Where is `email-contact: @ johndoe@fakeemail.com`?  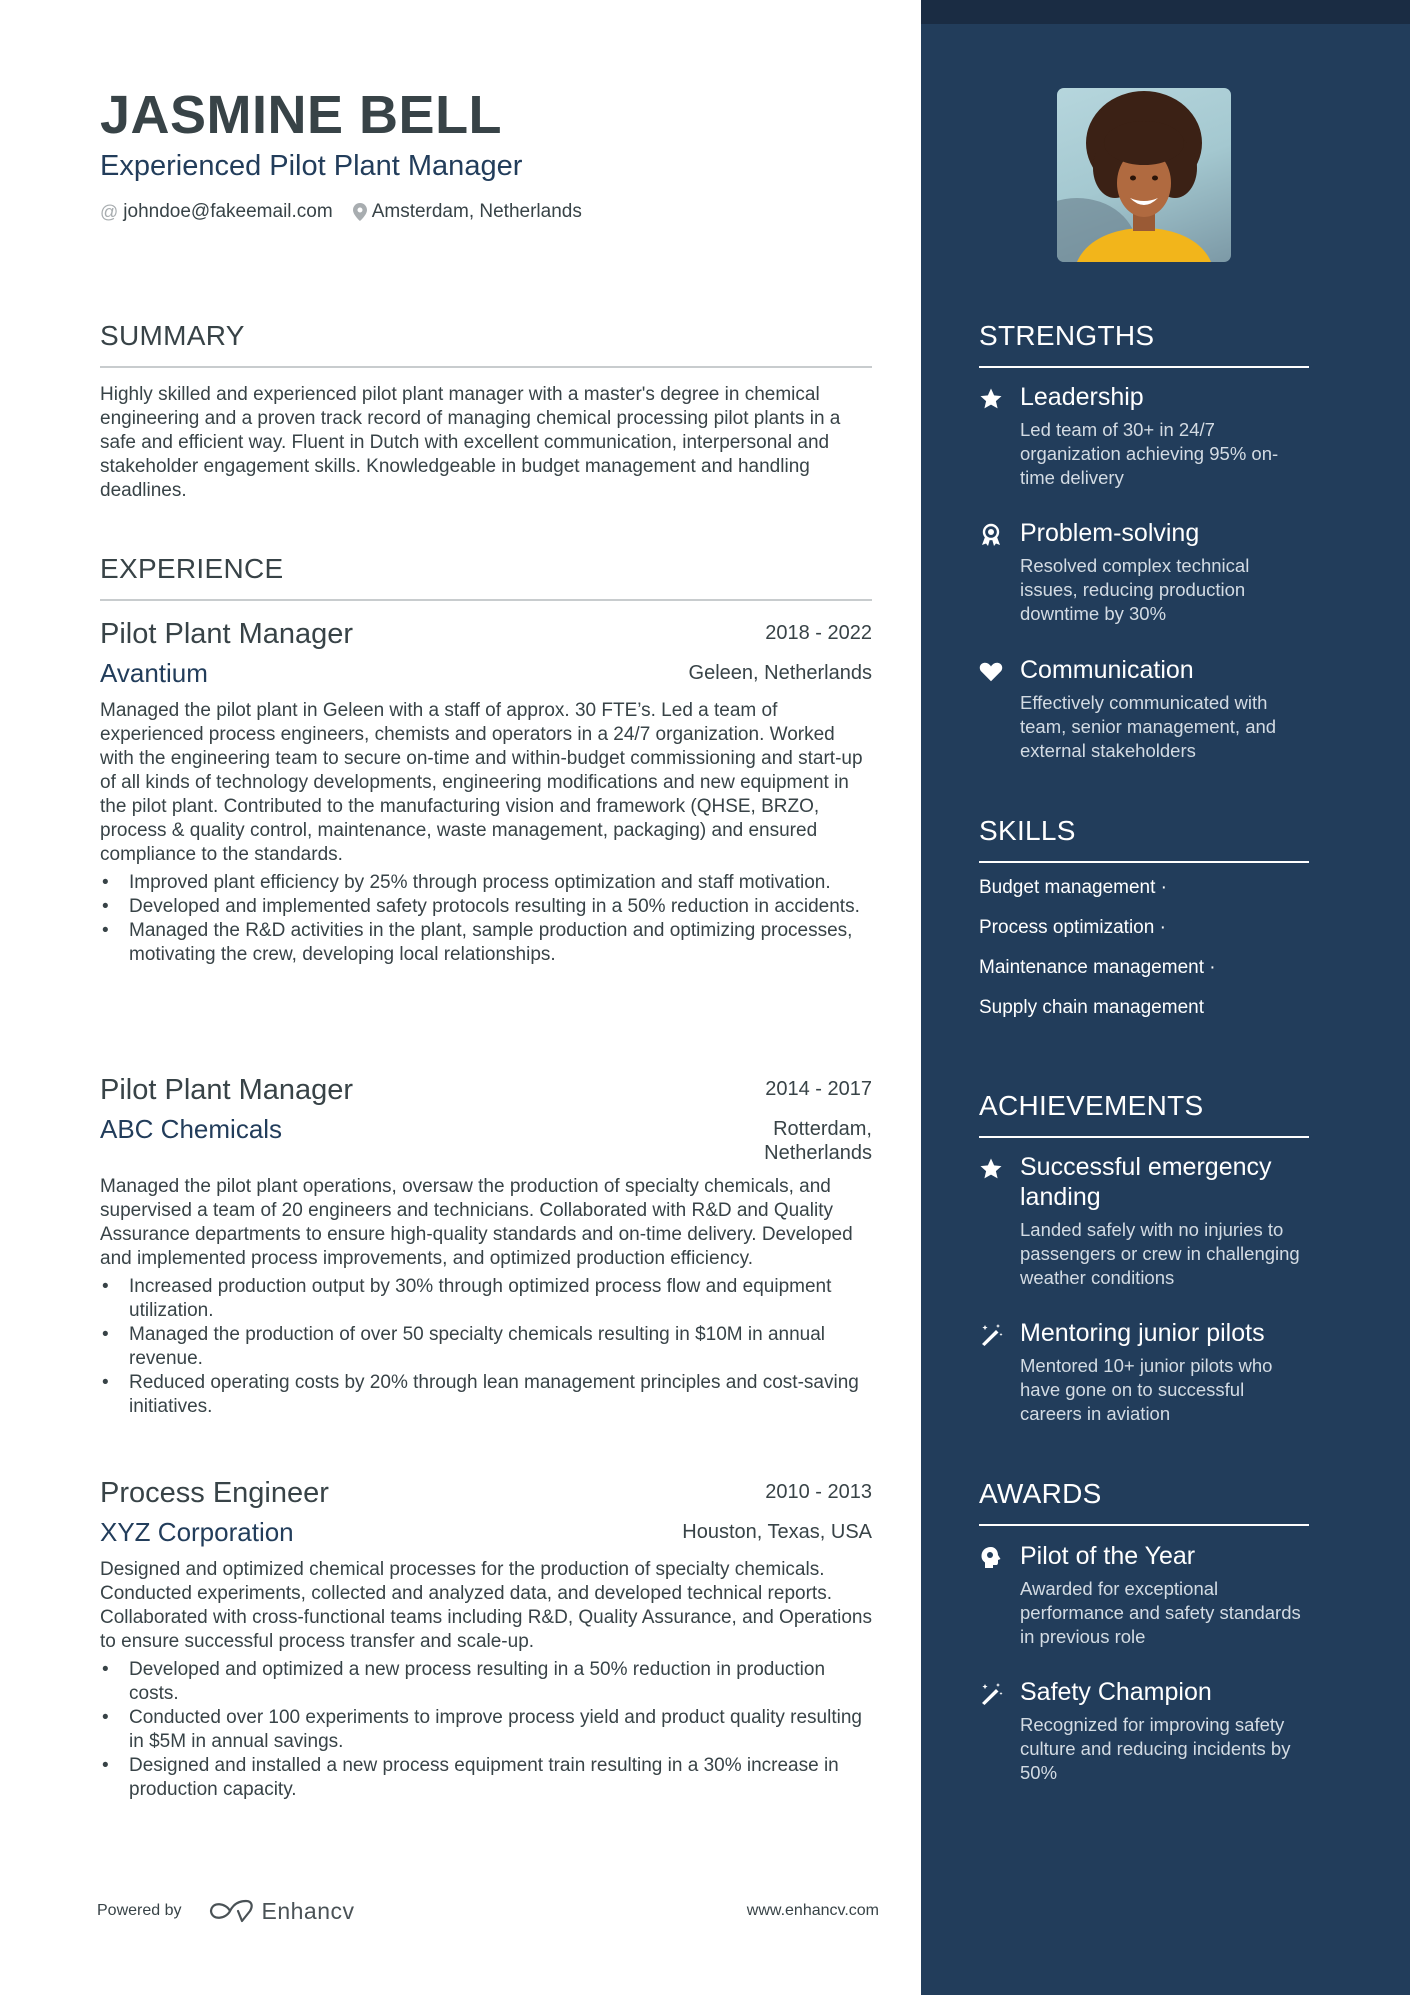 email-contact: @ johndoe@fakeemail.com is located at coordinates (216, 212).